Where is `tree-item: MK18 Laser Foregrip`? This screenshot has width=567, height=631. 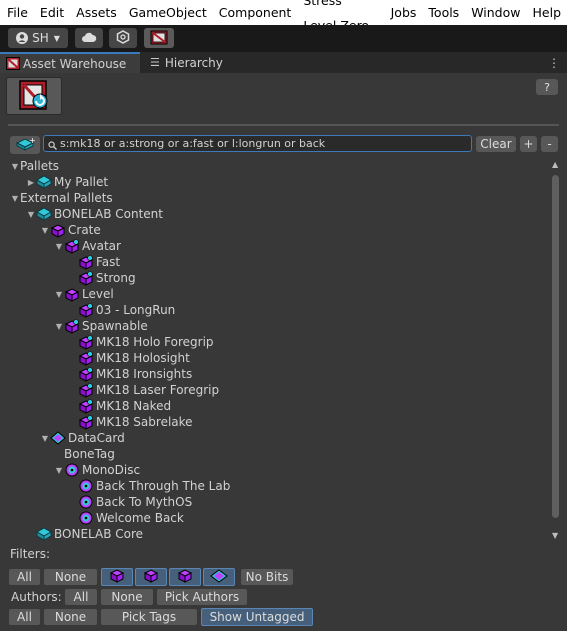
tree-item: MK18 Laser Foregrip is located at coordinates (143, 390).